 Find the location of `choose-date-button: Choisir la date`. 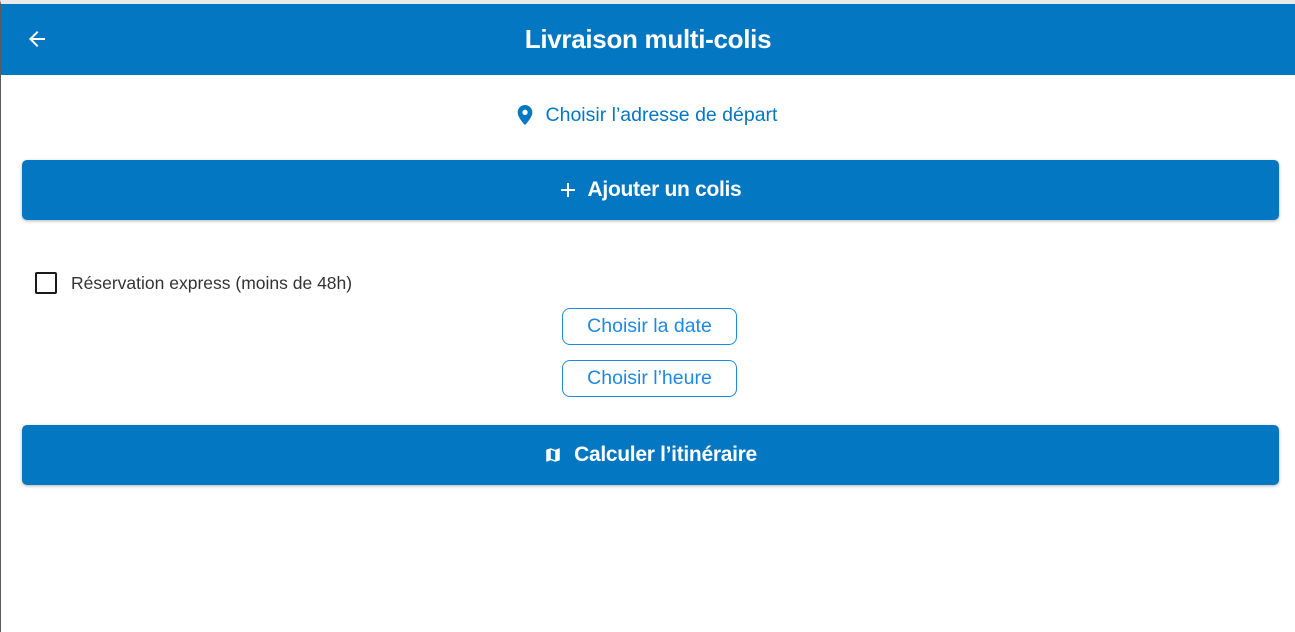

choose-date-button: Choisir la date is located at coordinates (649, 326).